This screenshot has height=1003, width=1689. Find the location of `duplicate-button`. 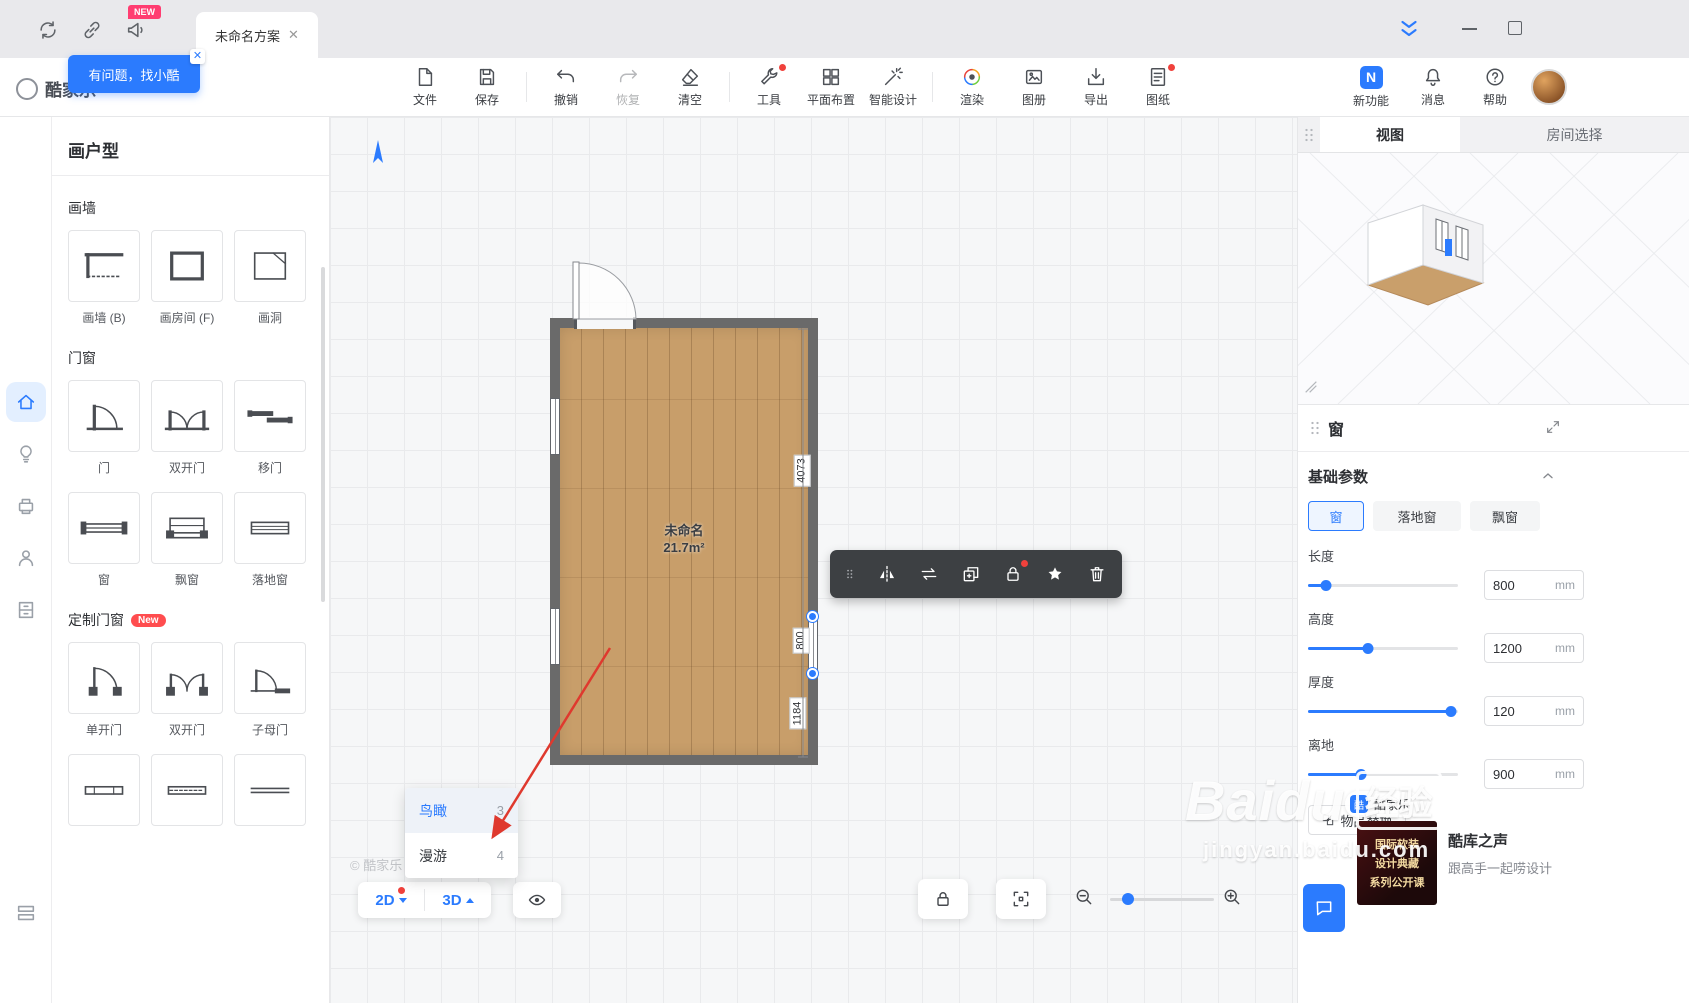

duplicate-button is located at coordinates (971, 574).